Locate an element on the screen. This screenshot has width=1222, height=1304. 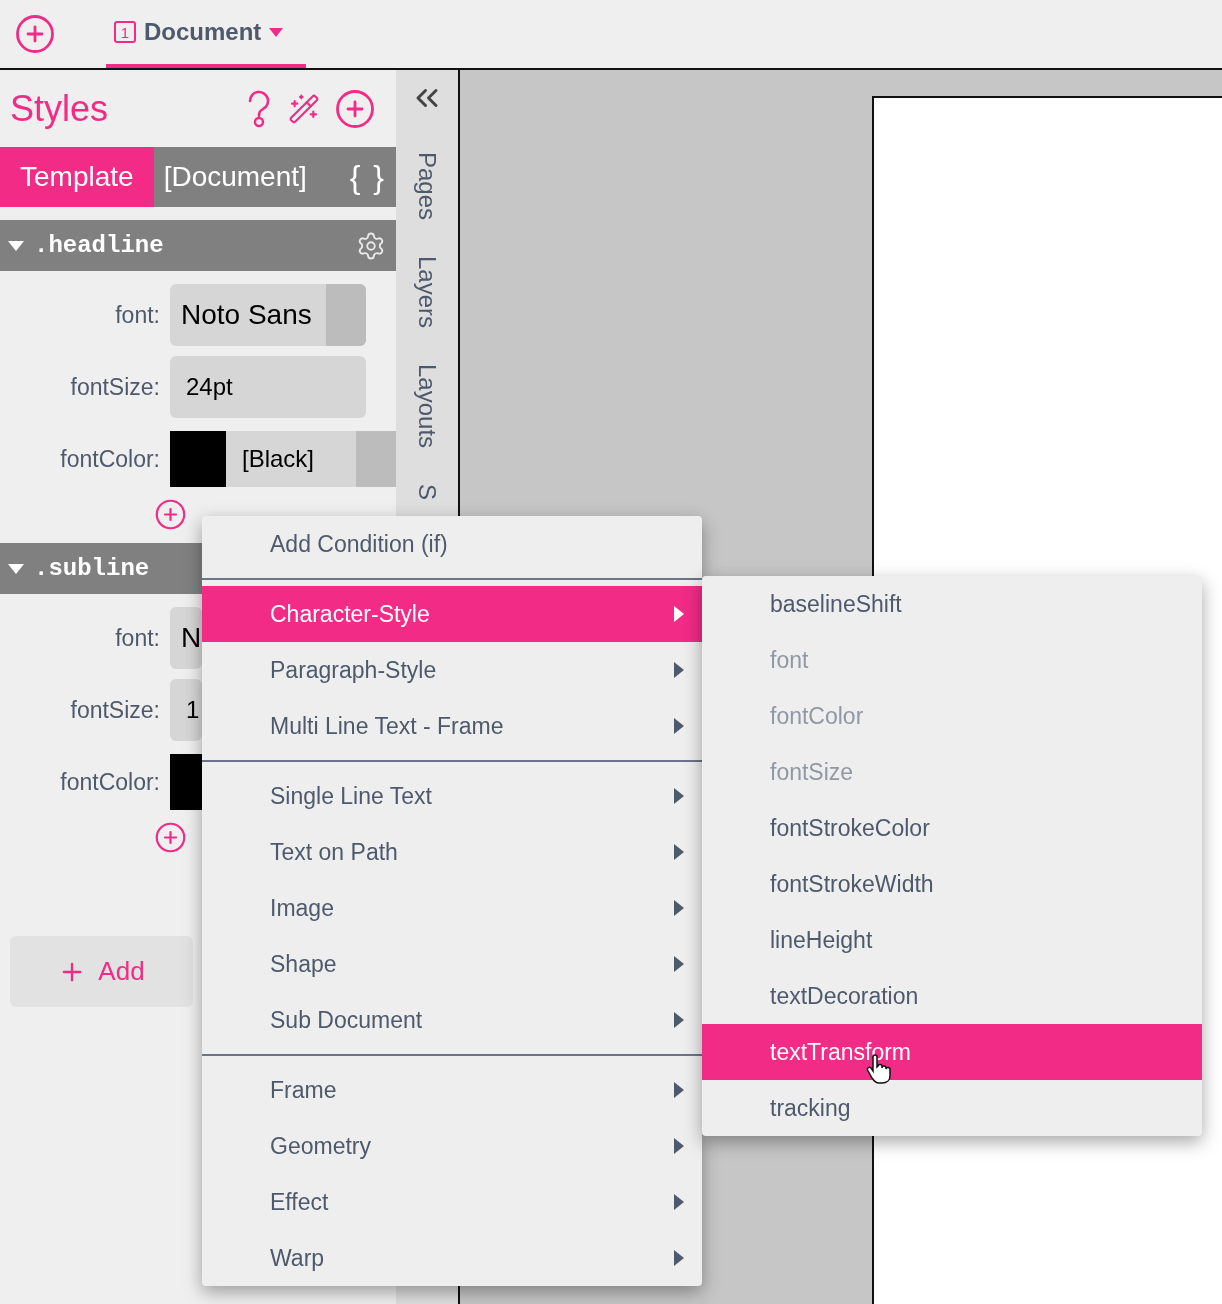
menu-item: Shape is located at coordinates (452, 964).